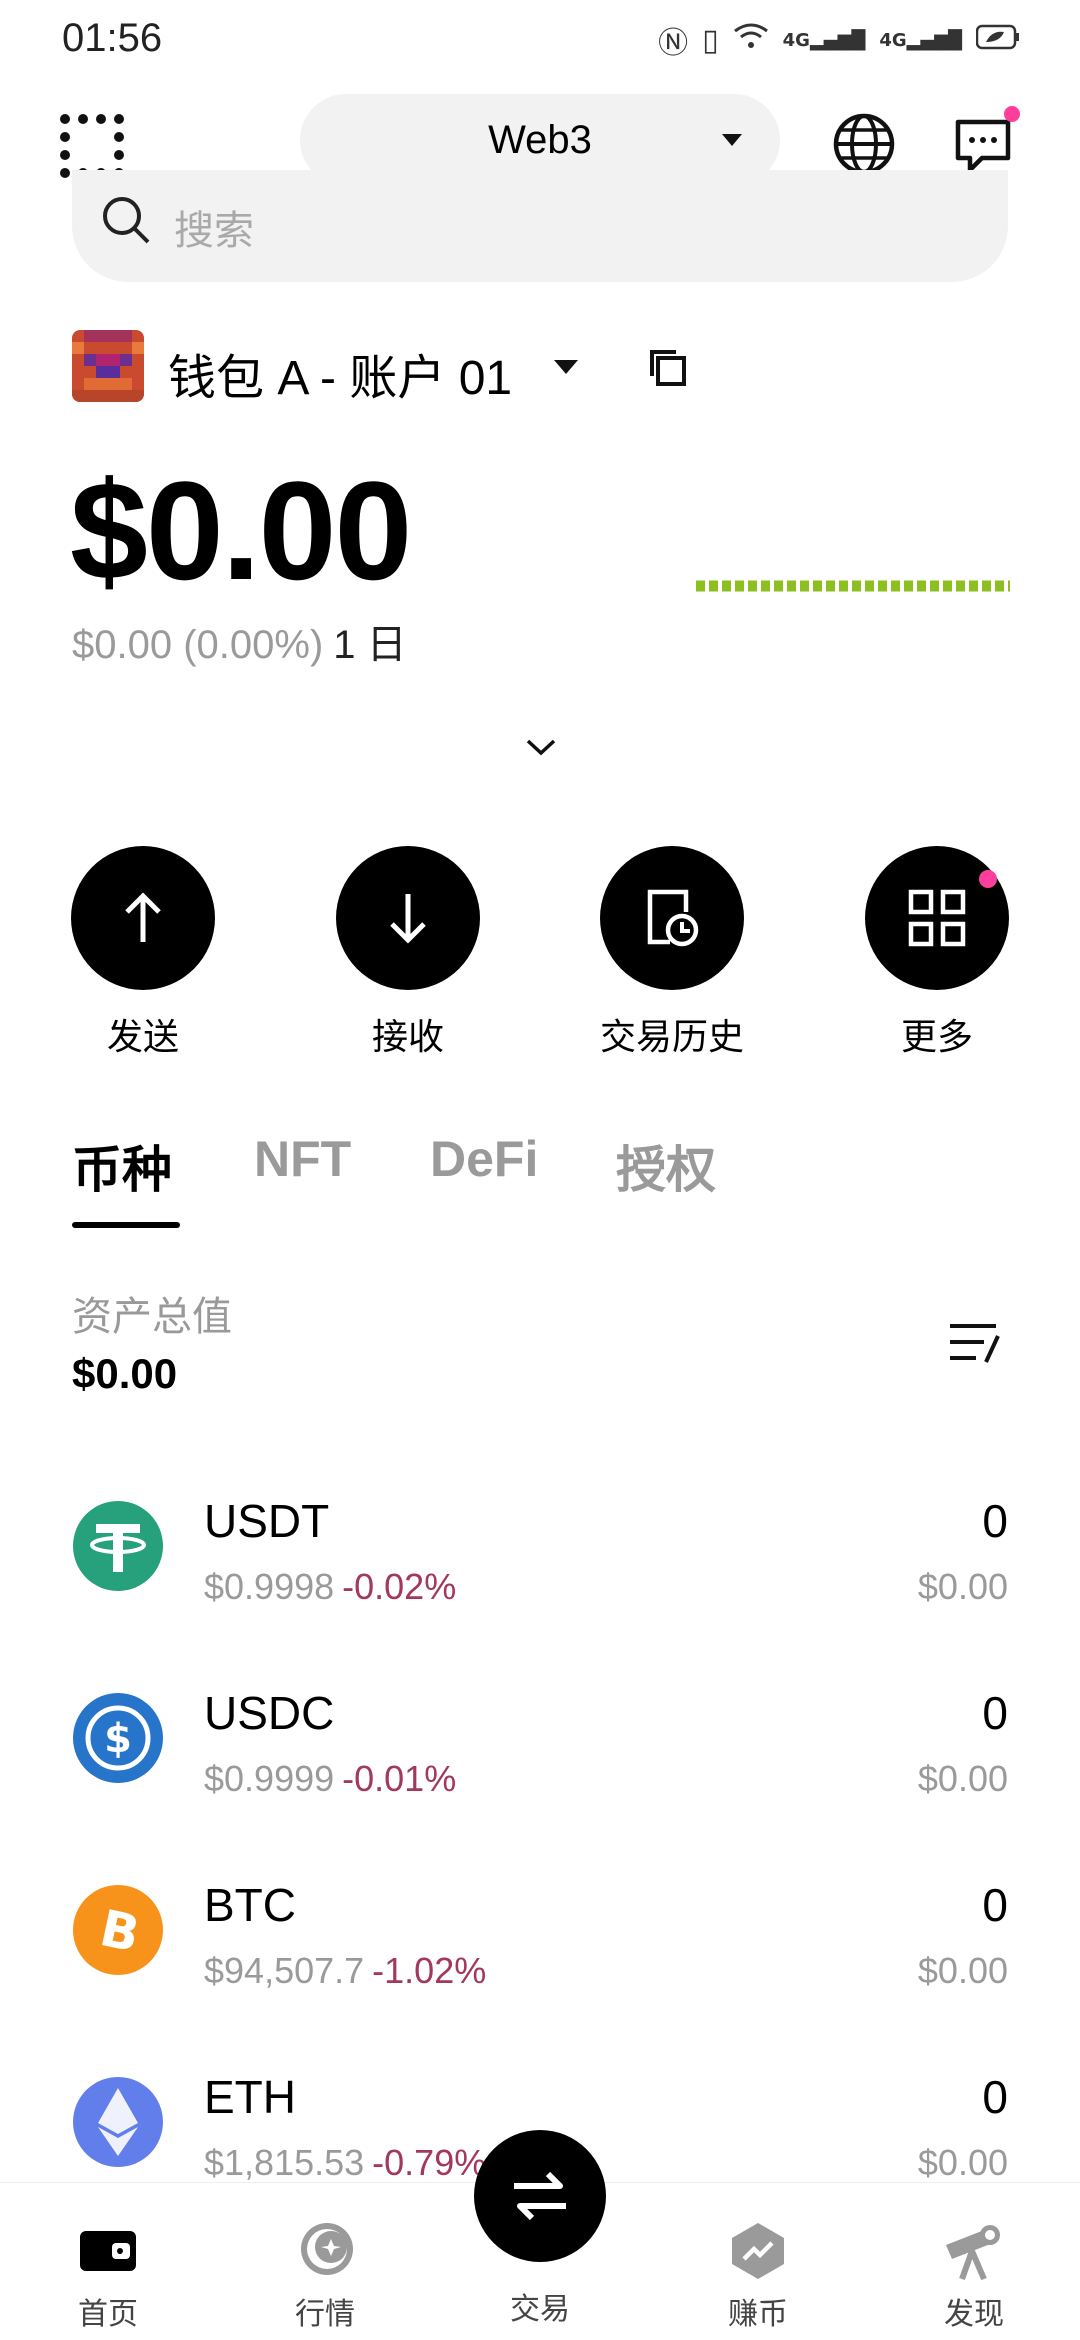 This screenshot has width=1080, height=2340. I want to click on token-change: -1.02%, so click(429, 1970).